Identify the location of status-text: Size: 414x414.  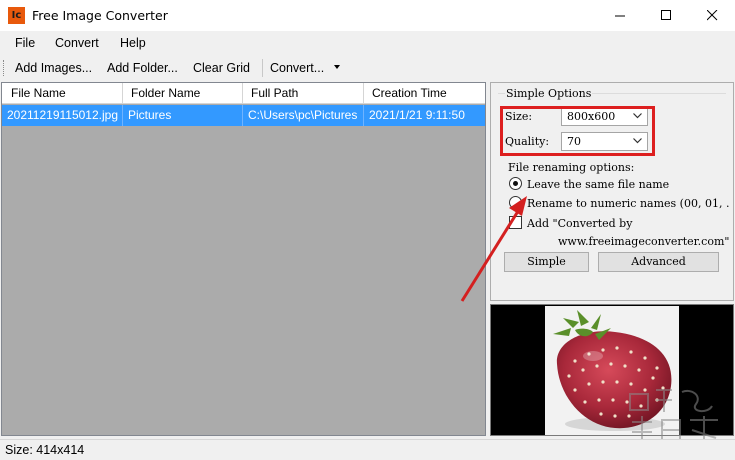
(45, 450).